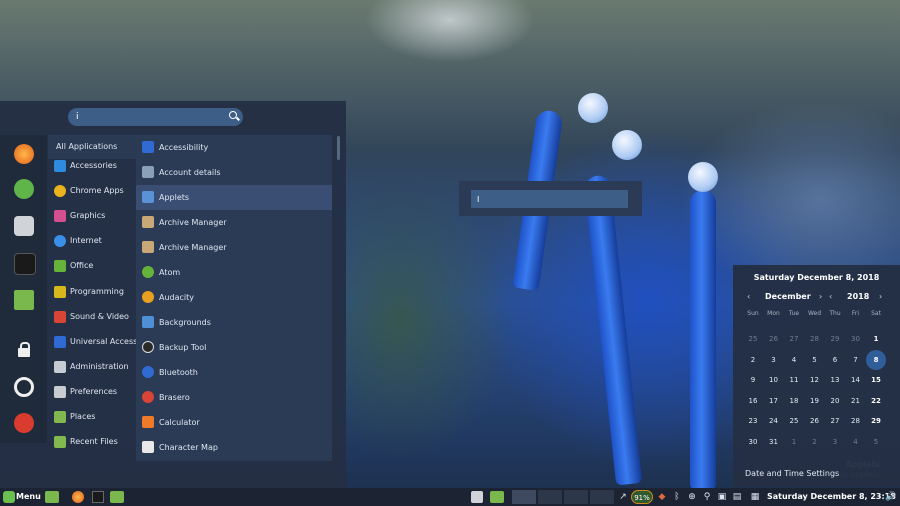  What do you see at coordinates (24, 300) in the screenshot?
I see `files-folder-icon` at bounding box center [24, 300].